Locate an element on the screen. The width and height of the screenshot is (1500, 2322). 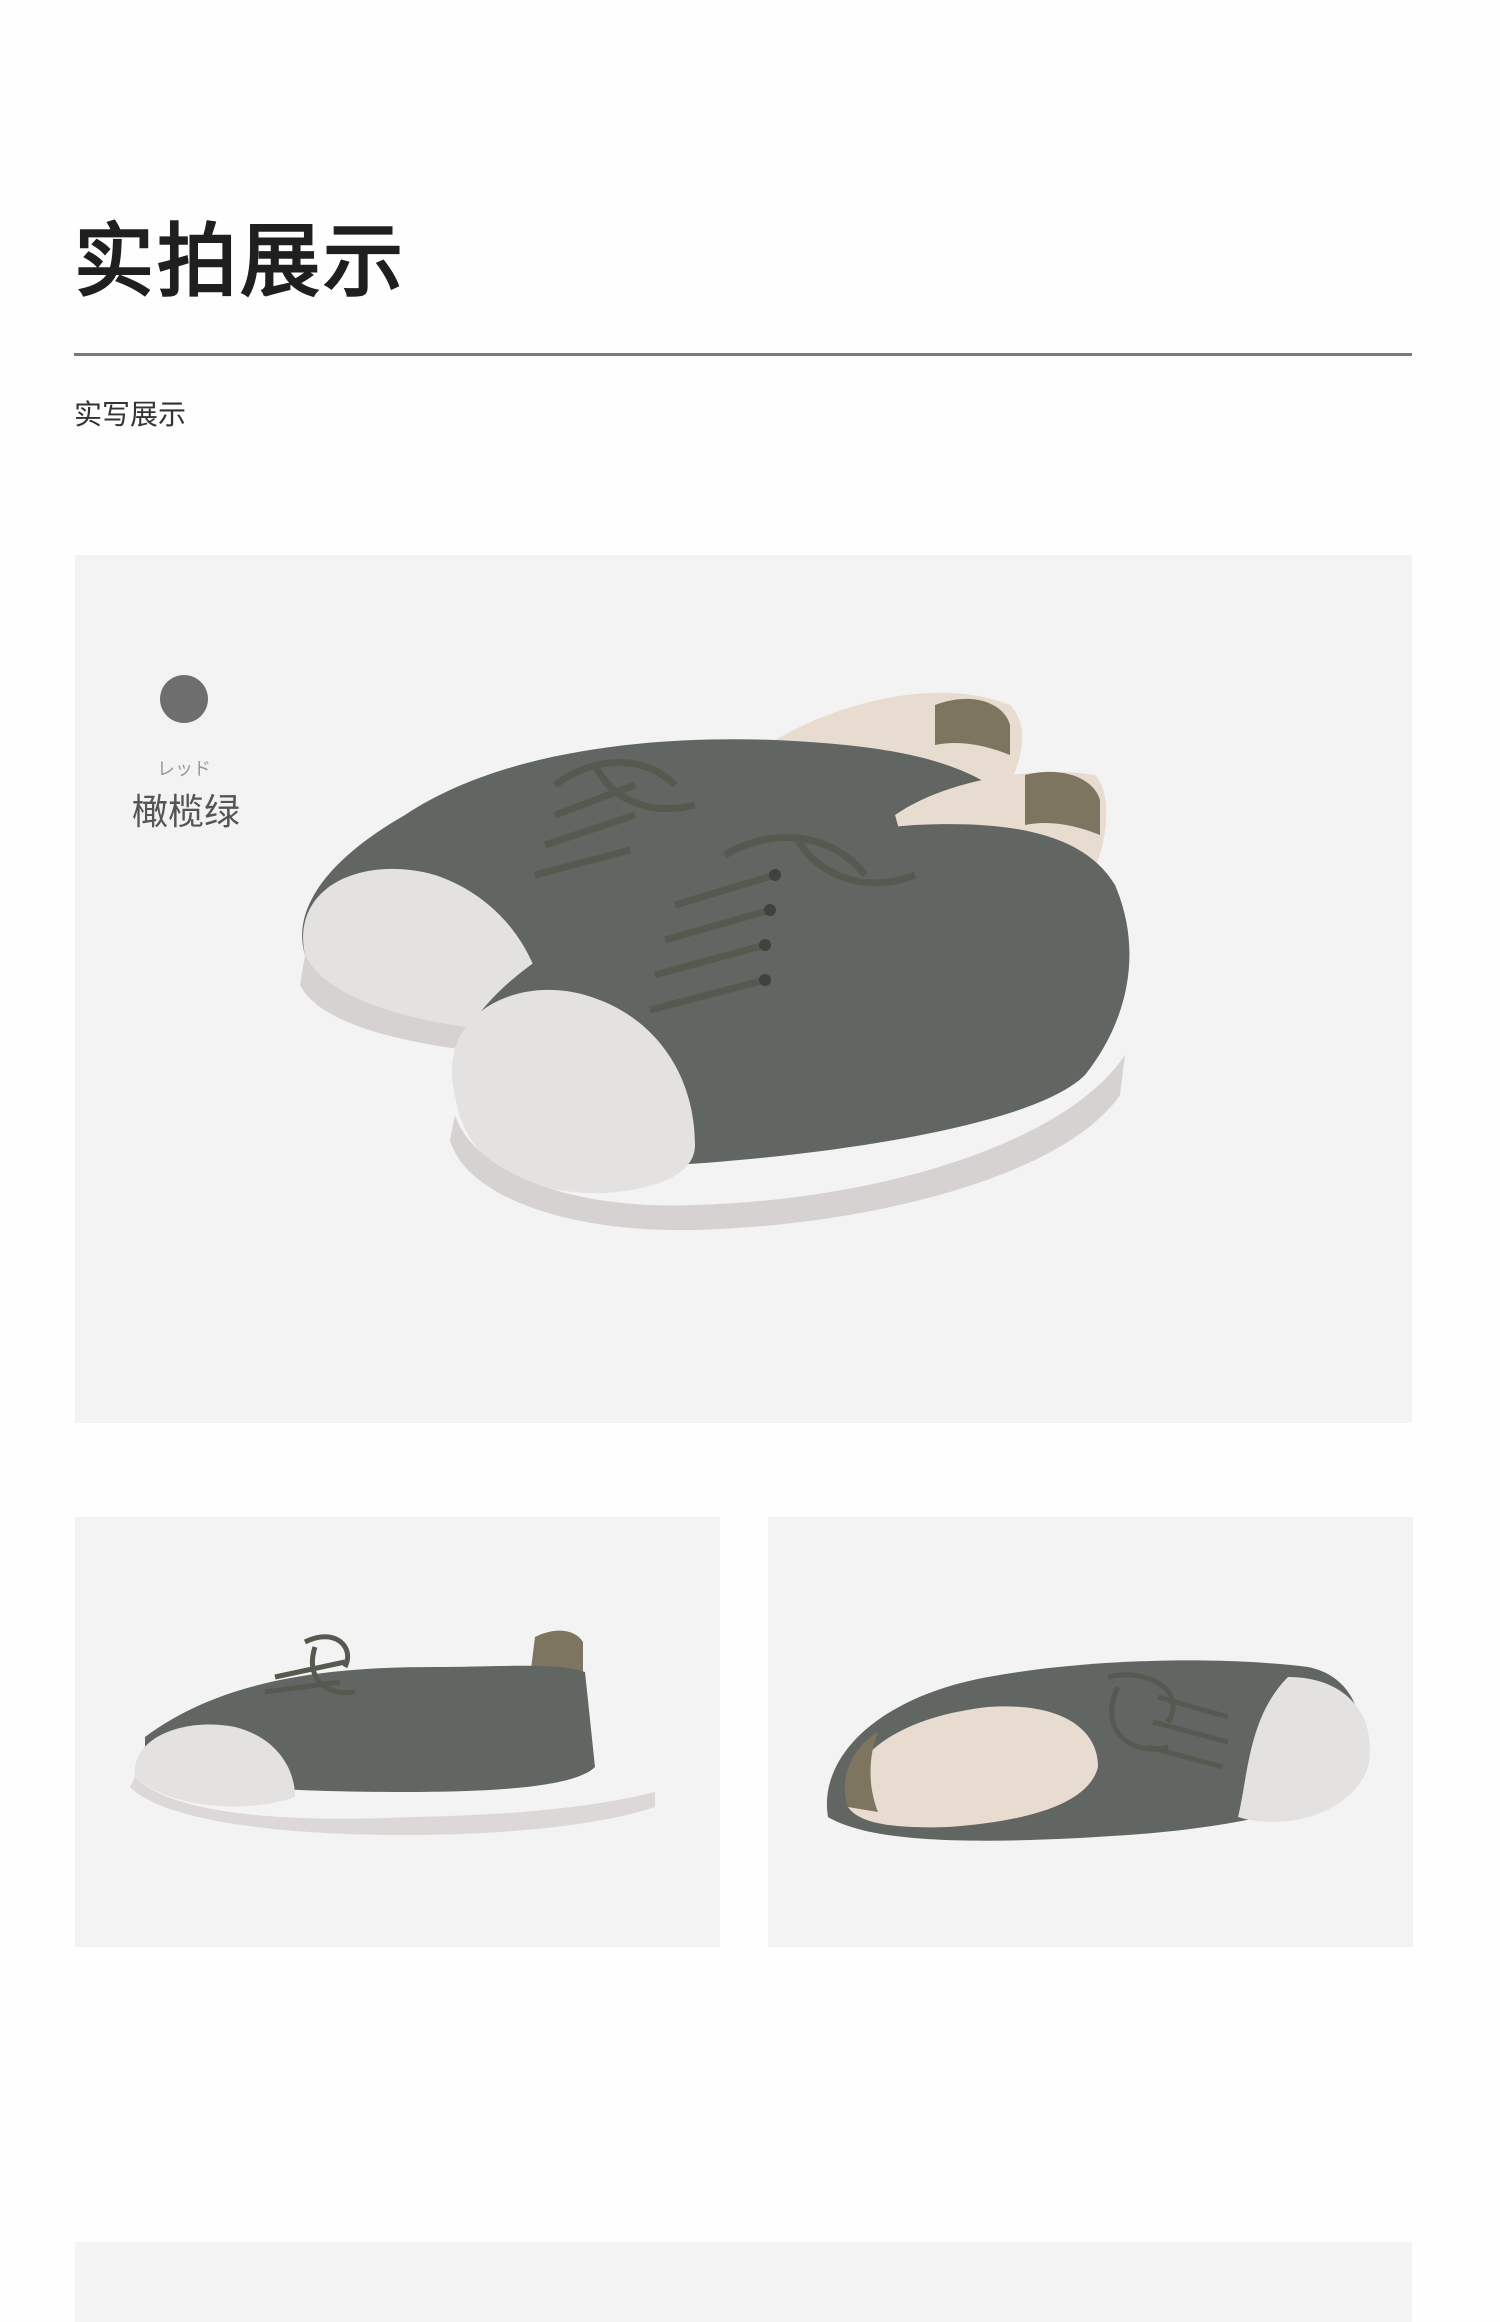
shoe-top-illustration is located at coordinates (1098, 1750).